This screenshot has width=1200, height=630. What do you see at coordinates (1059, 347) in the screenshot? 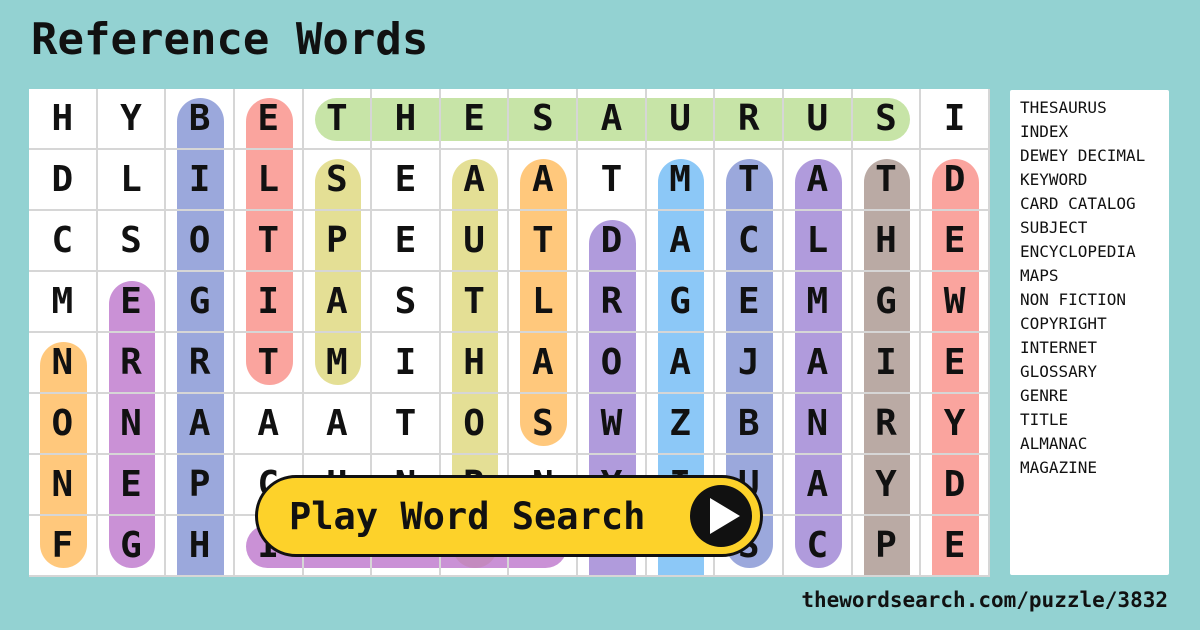
I see `word-list-item: INTERNET` at bounding box center [1059, 347].